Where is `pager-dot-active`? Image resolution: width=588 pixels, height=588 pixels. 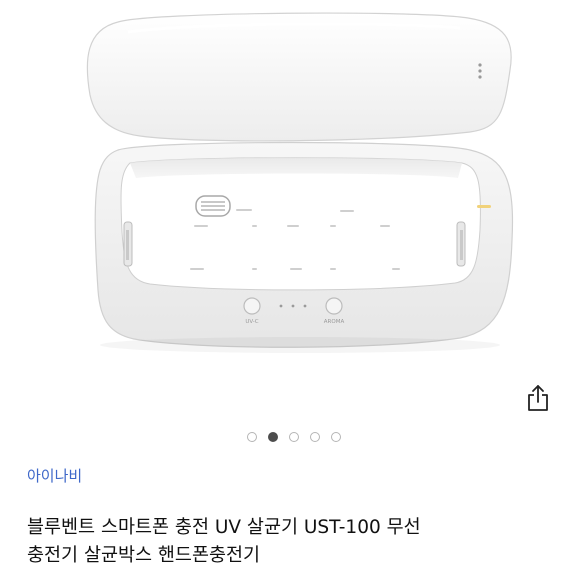
pager-dot-active is located at coordinates (273, 437).